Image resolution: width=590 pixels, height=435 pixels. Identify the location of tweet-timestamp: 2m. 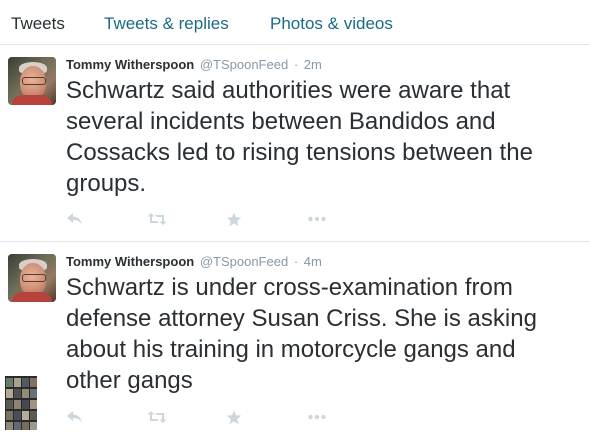
(313, 64).